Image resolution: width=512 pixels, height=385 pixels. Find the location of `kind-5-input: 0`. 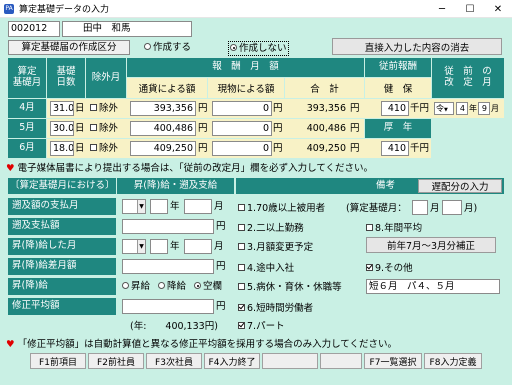

kind-5-input: 0 is located at coordinates (242, 128).